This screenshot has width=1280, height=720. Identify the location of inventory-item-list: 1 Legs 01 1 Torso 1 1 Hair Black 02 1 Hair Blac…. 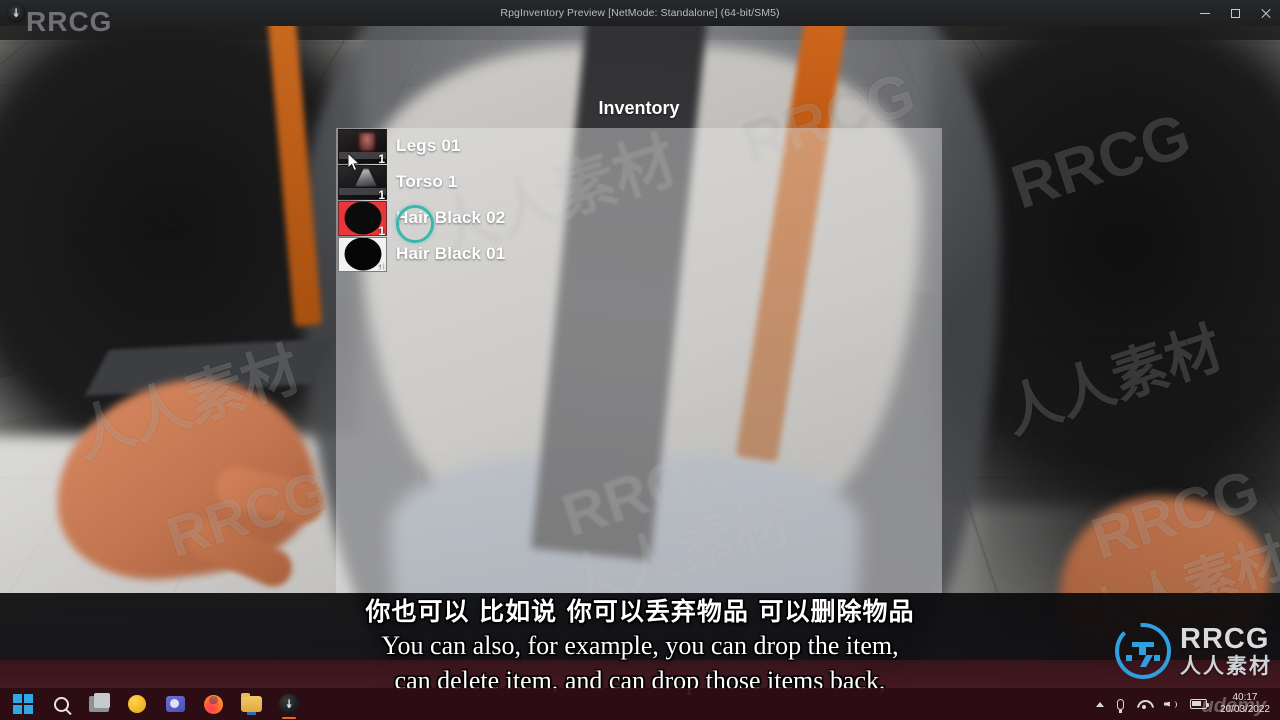
(548, 200).